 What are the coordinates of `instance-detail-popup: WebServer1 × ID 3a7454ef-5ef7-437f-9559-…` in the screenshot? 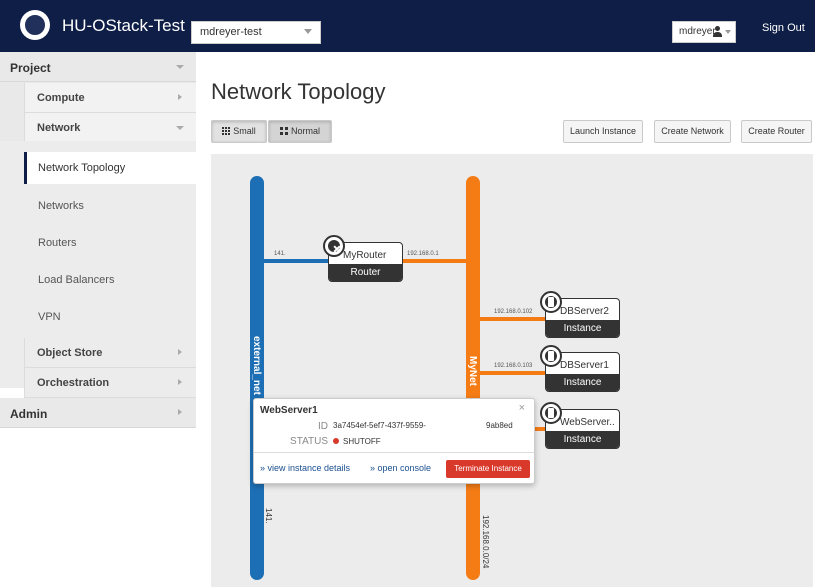 It's located at (394, 441).